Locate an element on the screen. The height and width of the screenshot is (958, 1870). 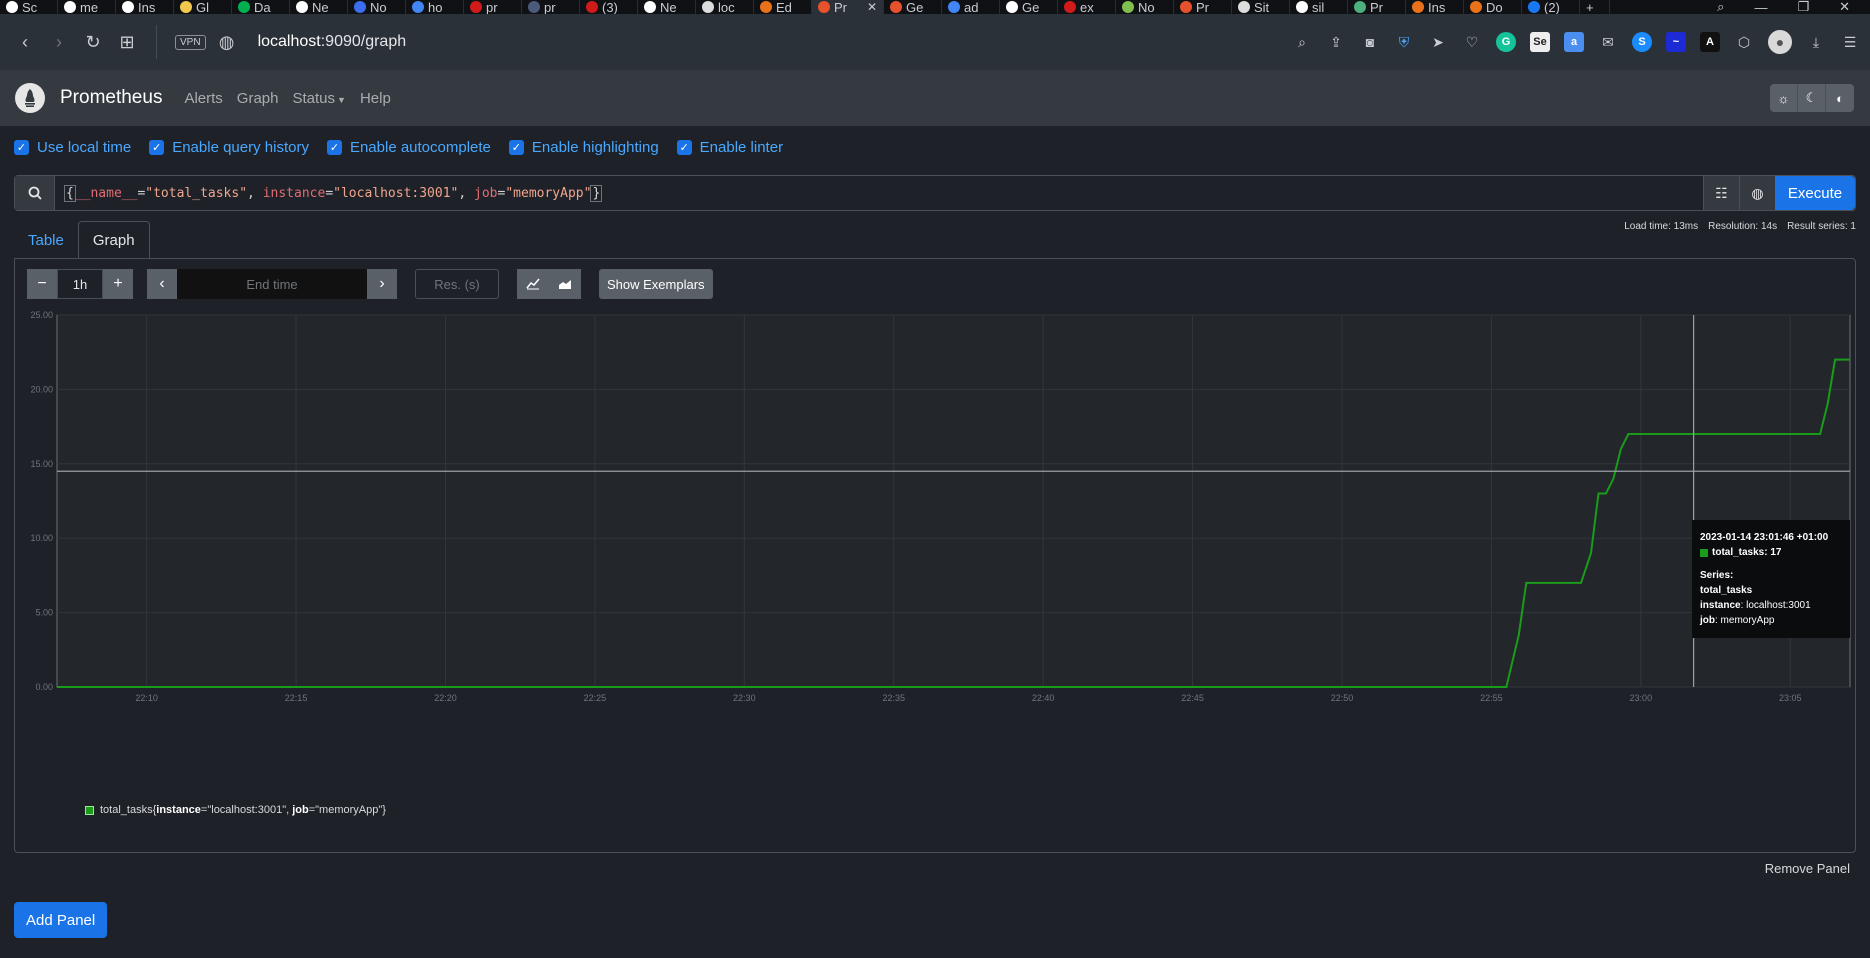
option-highlighting: ✓ Enable highlighting is located at coordinates (583, 147).